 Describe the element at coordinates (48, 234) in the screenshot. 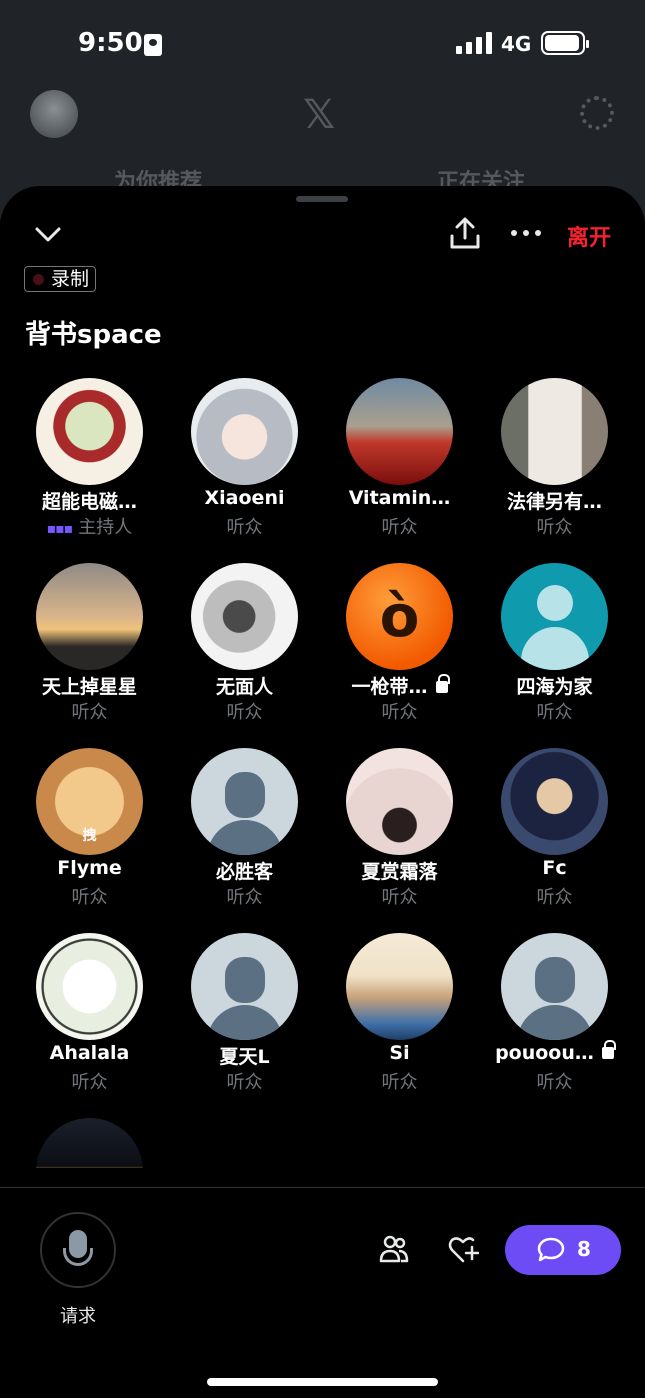

I see `chevron-down-icon` at that location.